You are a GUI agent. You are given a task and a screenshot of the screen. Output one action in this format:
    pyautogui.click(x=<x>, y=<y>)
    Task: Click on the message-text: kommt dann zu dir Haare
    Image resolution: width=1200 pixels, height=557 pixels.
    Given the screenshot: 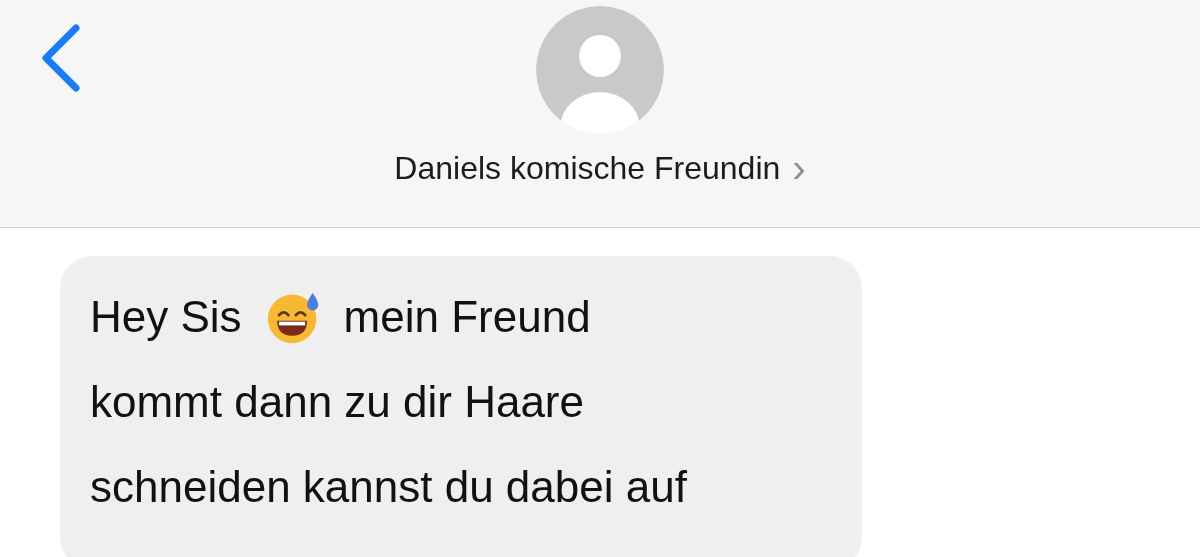 What is the action you would take?
    pyautogui.click(x=337, y=402)
    